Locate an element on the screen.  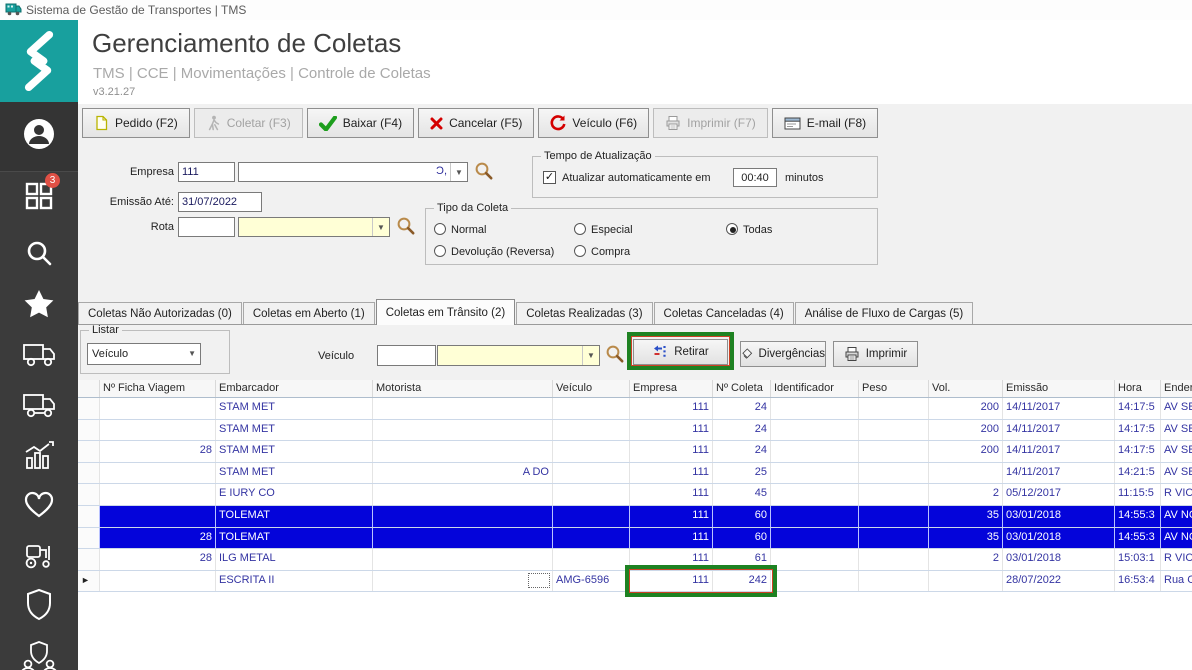
column-header-ender: Ender is located at coordinates (1176, 388).